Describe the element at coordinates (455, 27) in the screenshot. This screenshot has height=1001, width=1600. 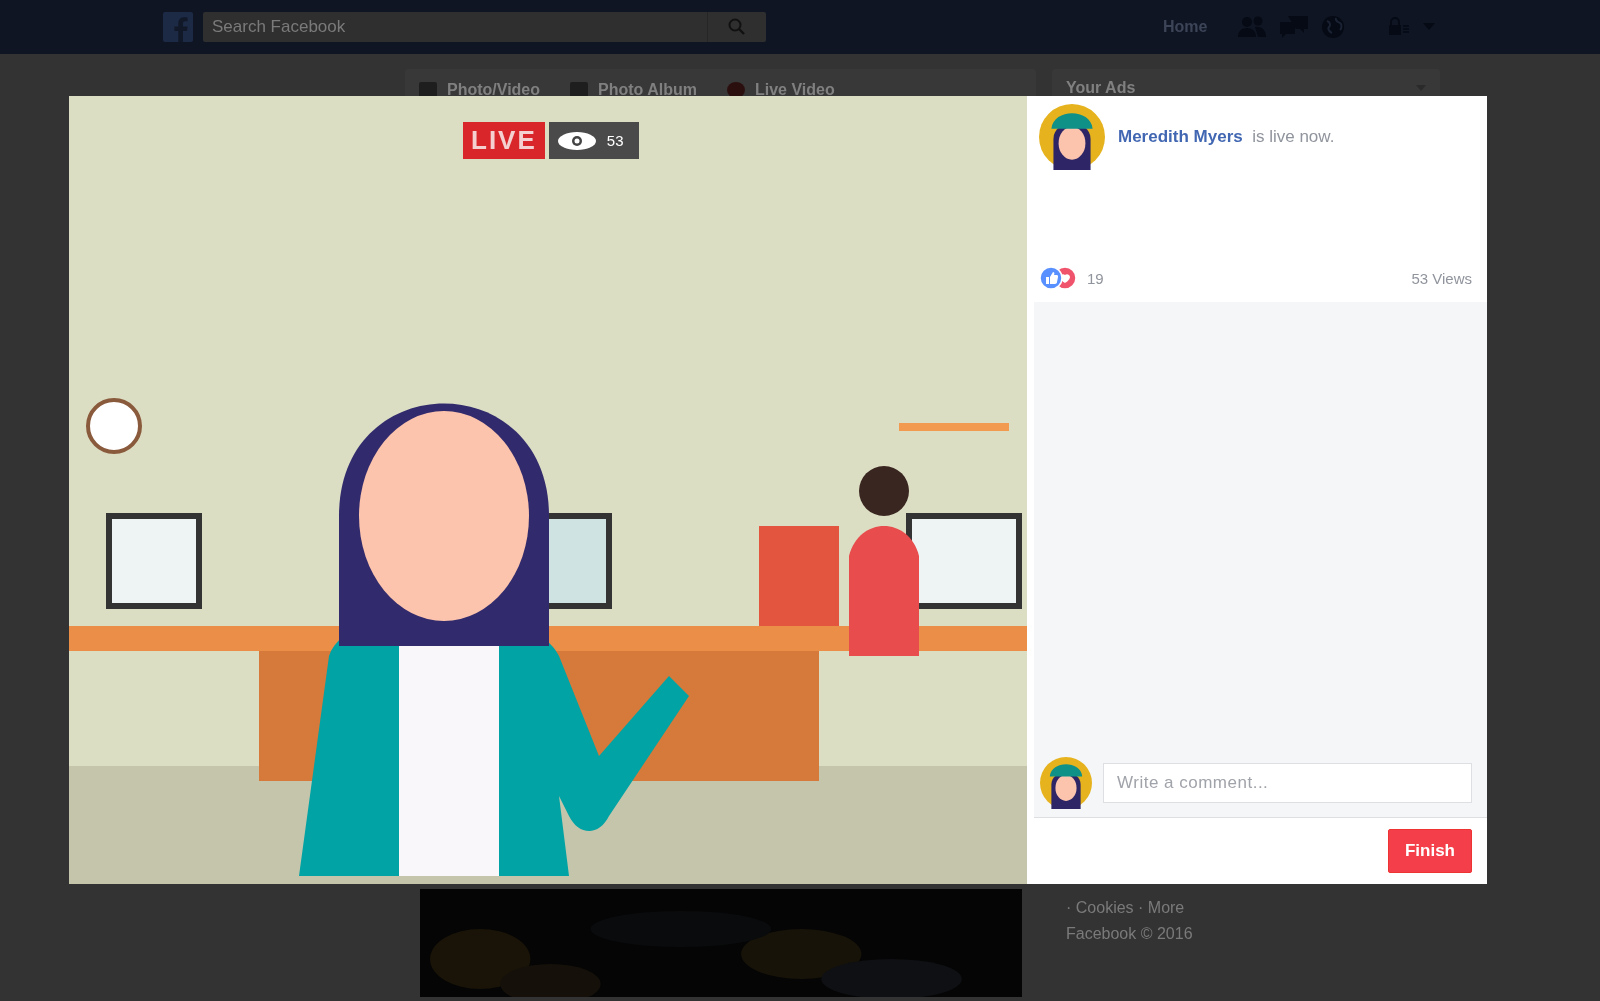
I see `search-field: Search Facebook` at that location.